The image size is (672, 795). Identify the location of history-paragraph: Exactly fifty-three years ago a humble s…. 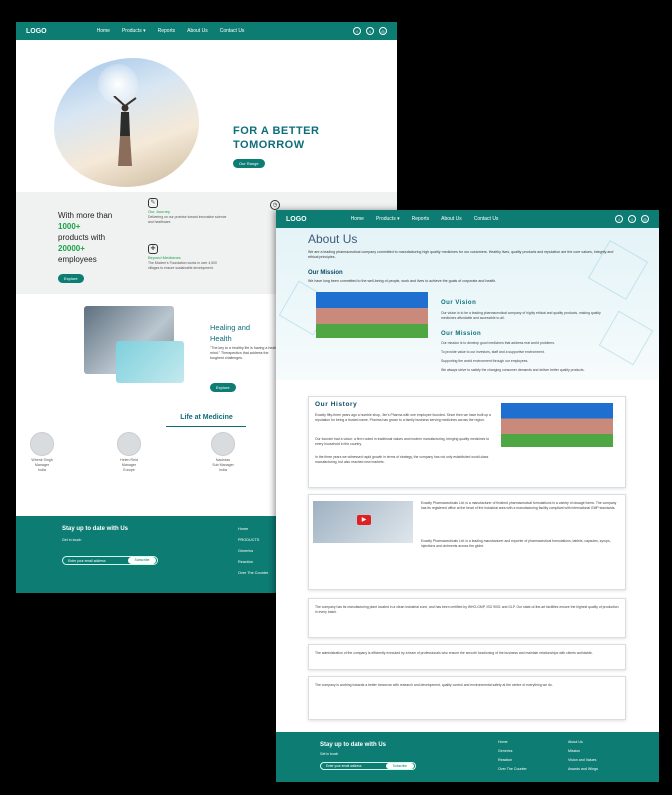
(403, 417).